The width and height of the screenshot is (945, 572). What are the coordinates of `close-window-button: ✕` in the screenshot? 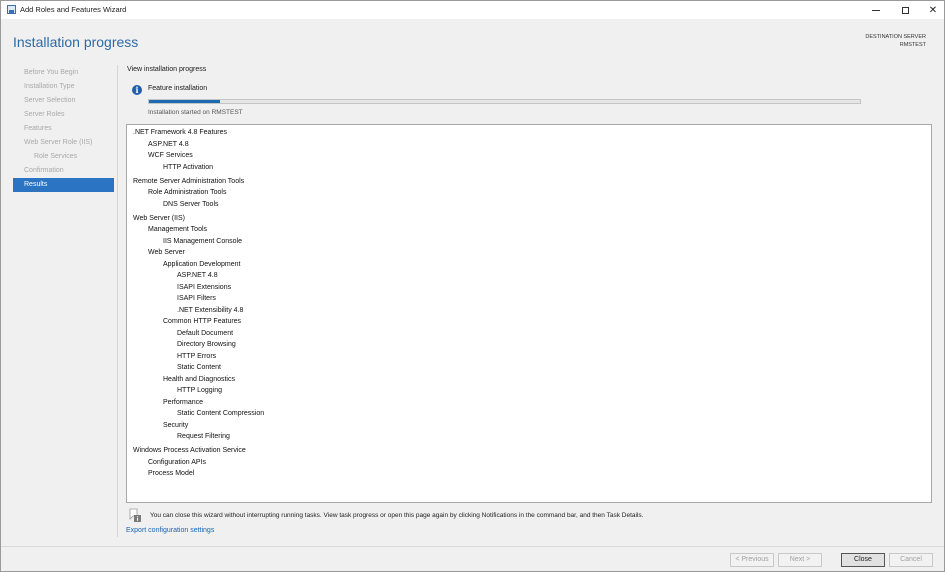 It's located at (931, 10).